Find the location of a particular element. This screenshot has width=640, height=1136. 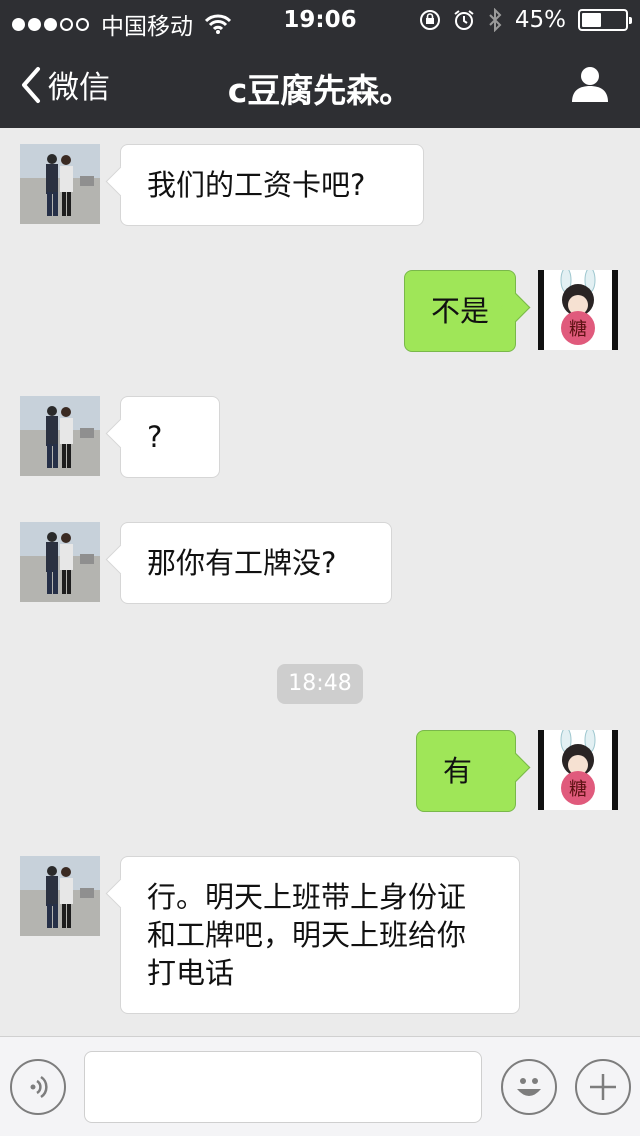

plus-button is located at coordinates (603, 1087).